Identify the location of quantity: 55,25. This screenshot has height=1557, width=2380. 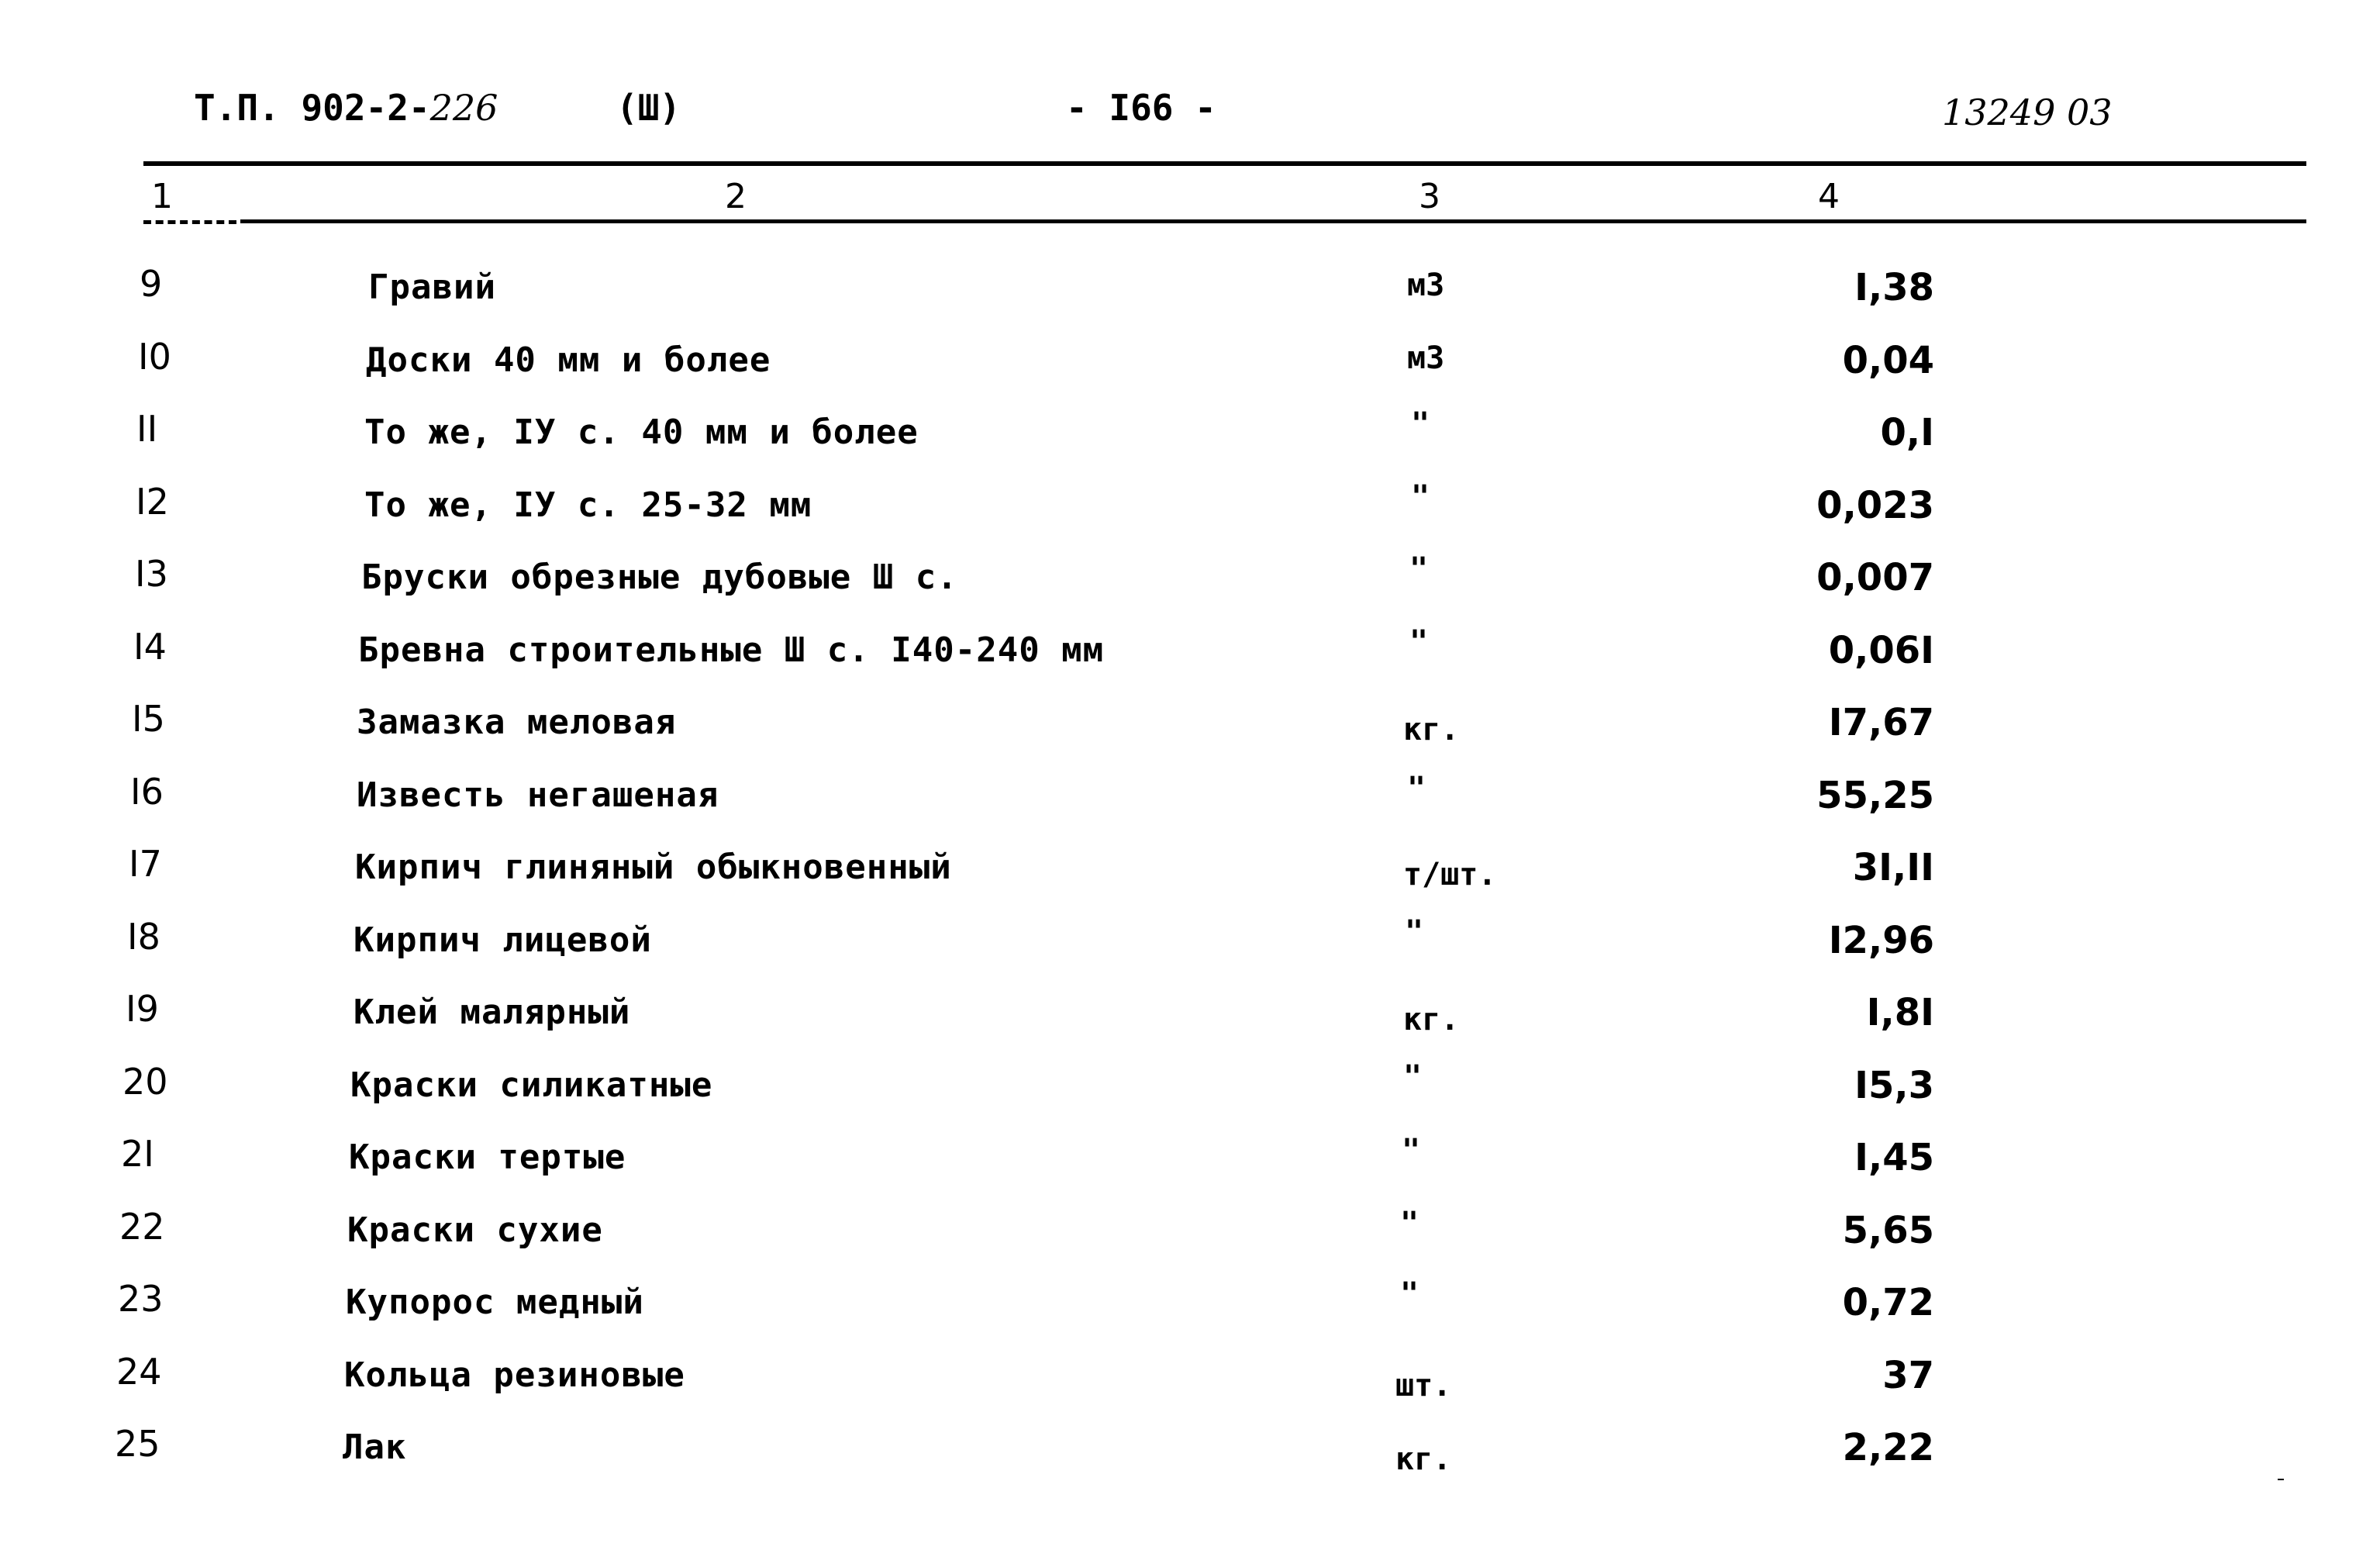
(1875, 795).